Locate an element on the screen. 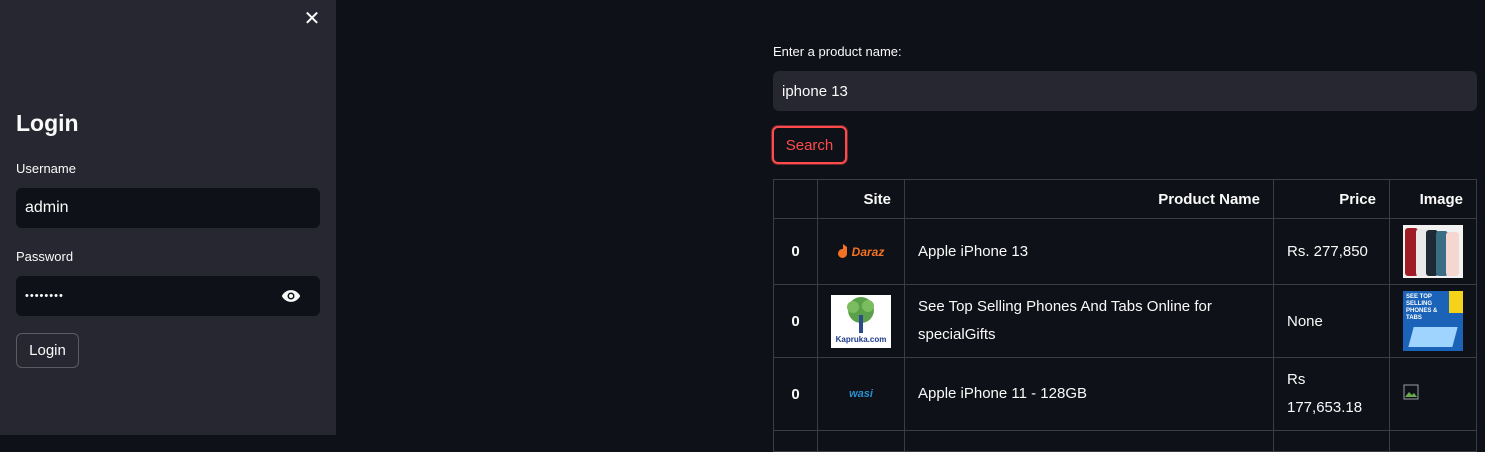 This screenshot has width=1485, height=452. username-label: Username is located at coordinates (46, 168).